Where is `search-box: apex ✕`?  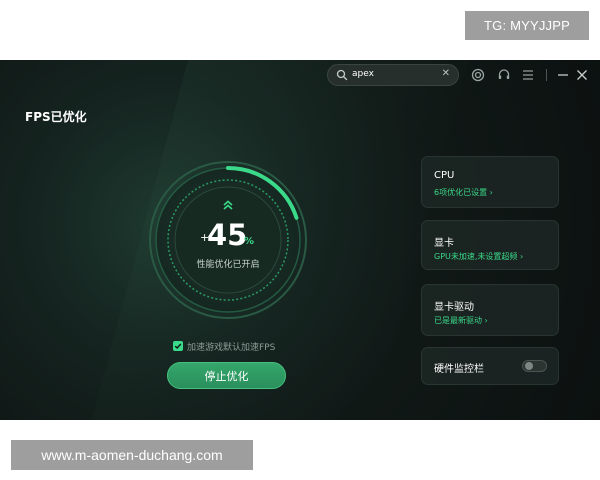 search-box: apex ✕ is located at coordinates (393, 75).